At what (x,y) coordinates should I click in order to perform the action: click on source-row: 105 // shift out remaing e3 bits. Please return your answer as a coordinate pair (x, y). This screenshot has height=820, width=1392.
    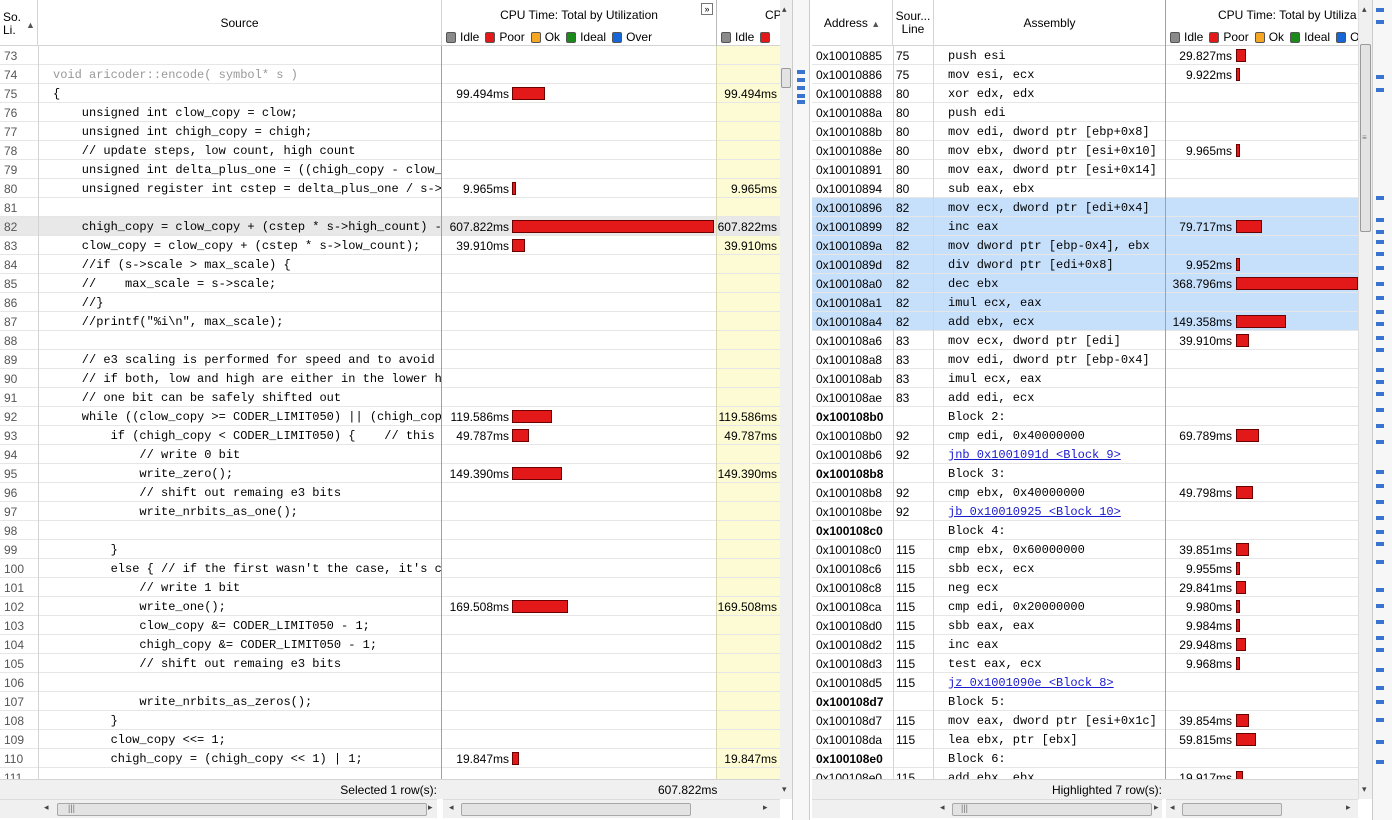
    Looking at the image, I should click on (390, 663).